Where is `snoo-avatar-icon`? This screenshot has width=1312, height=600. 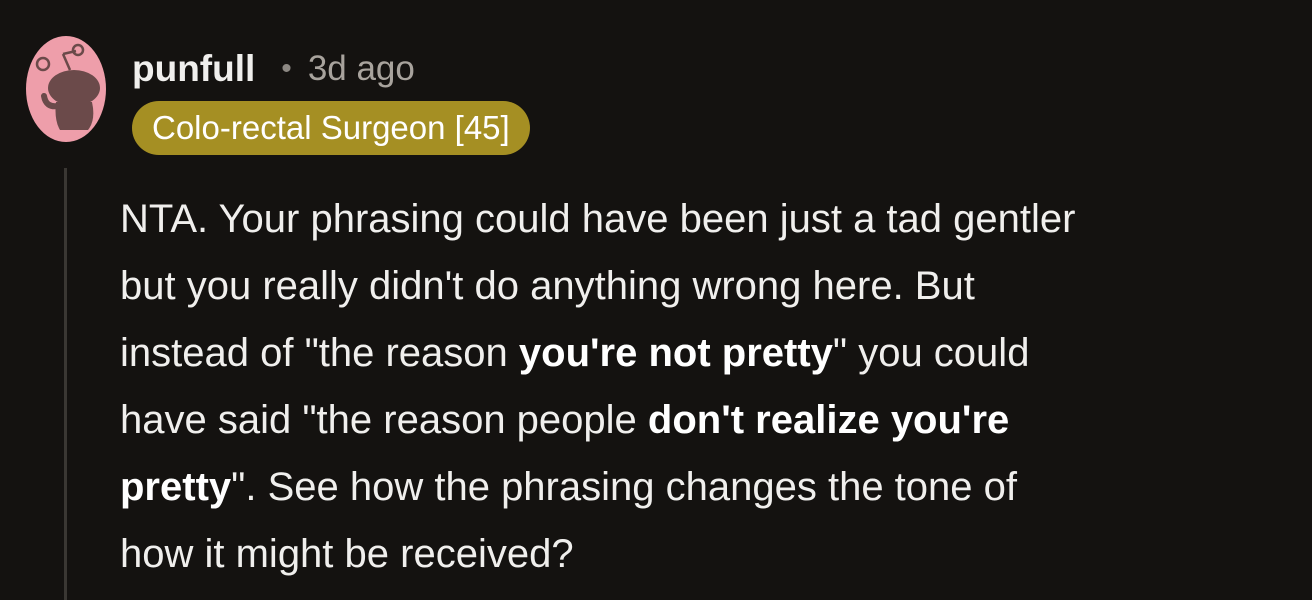 snoo-avatar-icon is located at coordinates (66, 89).